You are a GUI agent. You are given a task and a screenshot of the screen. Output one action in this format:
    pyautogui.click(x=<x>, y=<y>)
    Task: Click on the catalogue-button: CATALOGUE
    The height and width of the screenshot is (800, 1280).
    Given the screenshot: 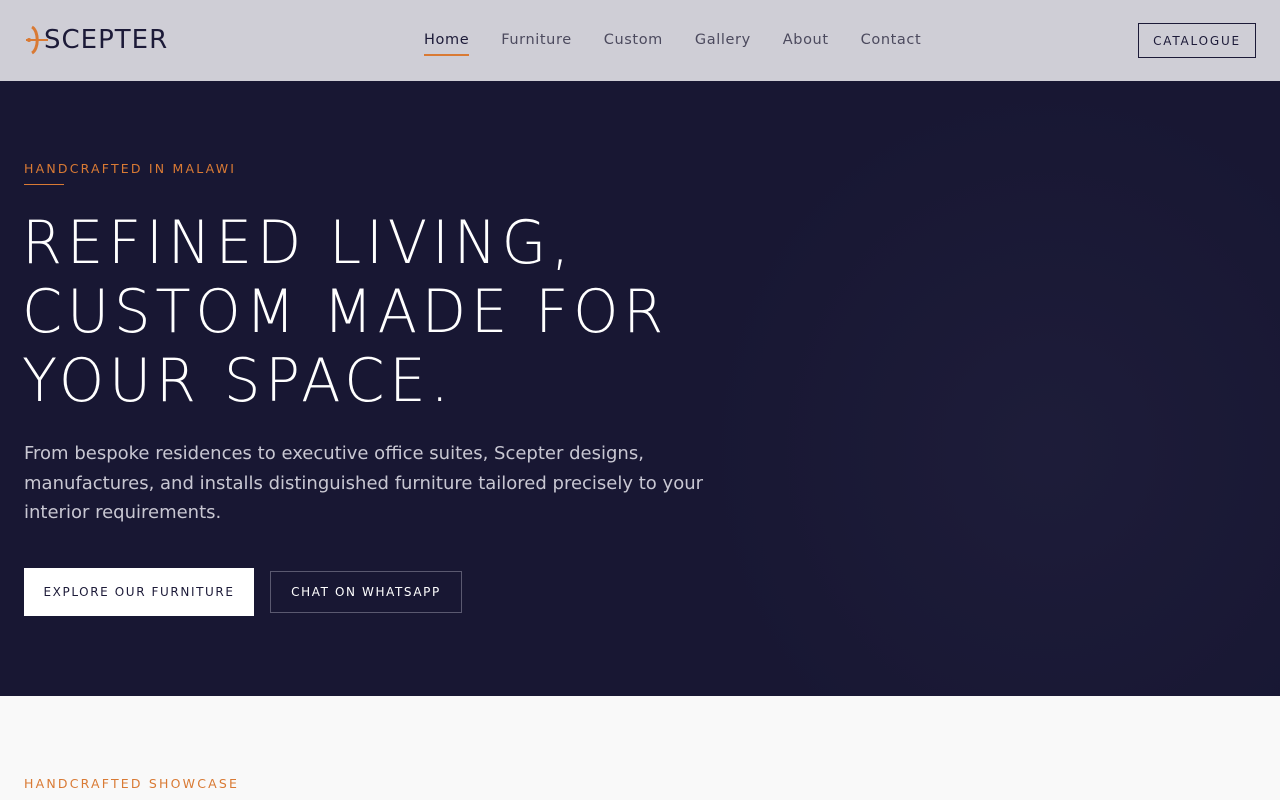 What is the action you would take?
    pyautogui.click(x=1197, y=40)
    